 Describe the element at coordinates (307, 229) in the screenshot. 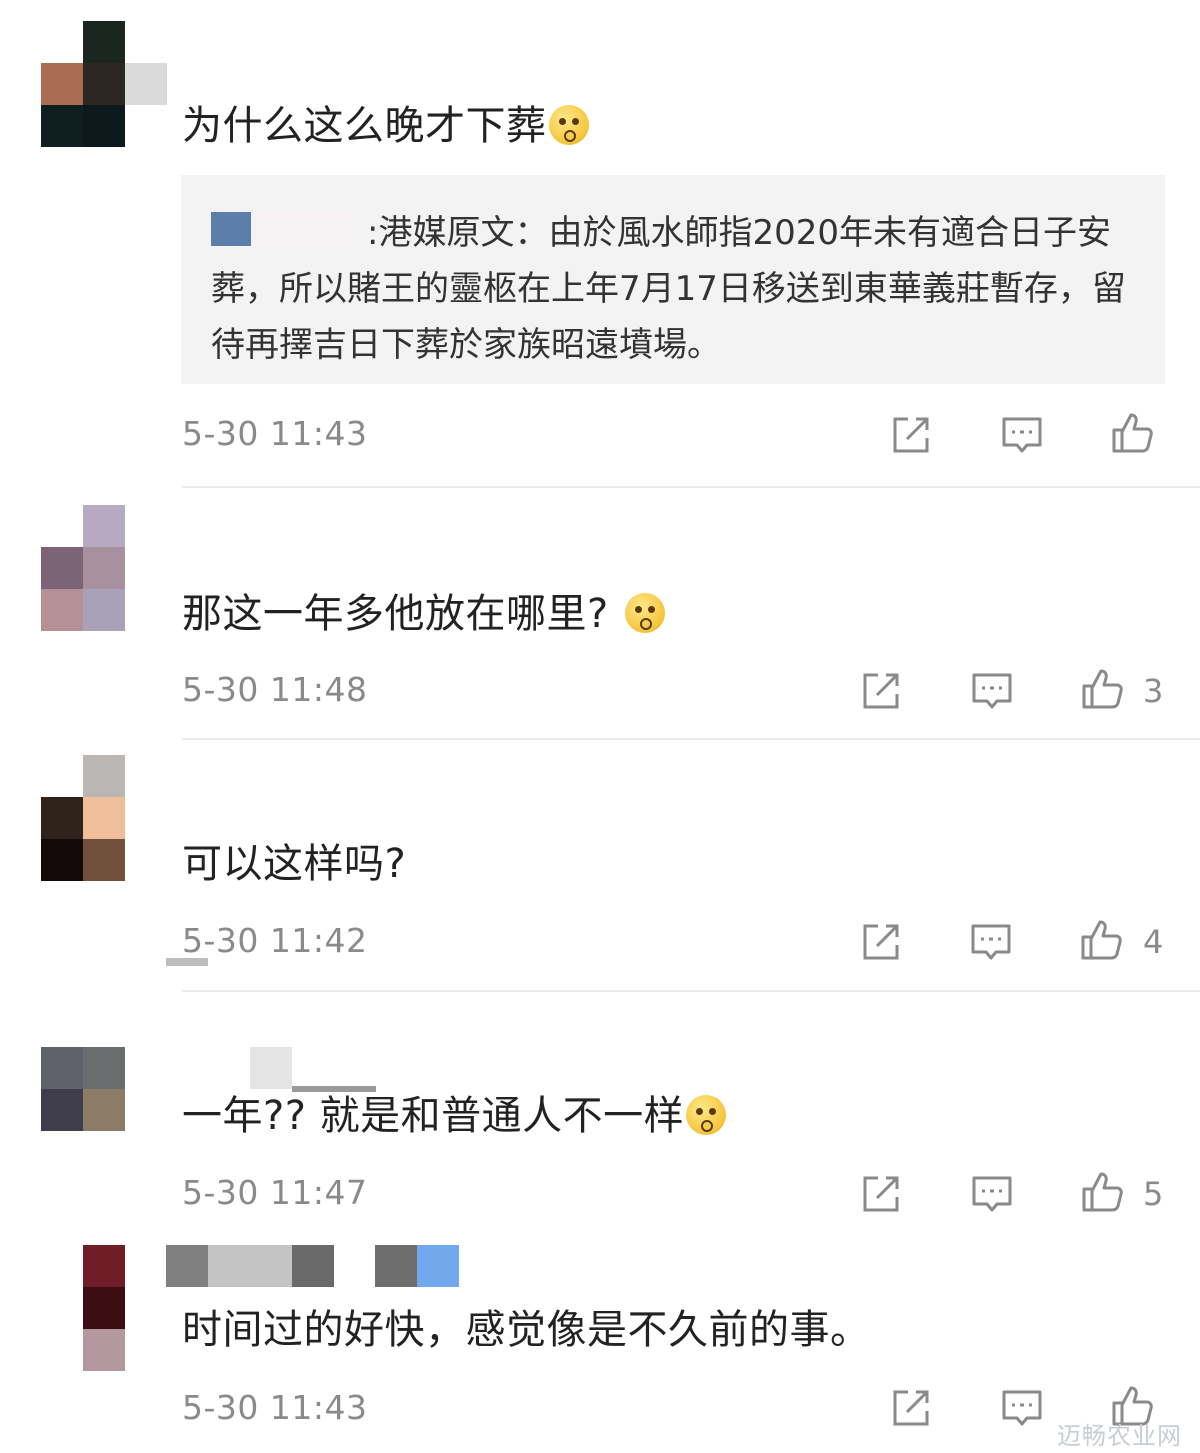

I see `quoted-username-blurred` at that location.